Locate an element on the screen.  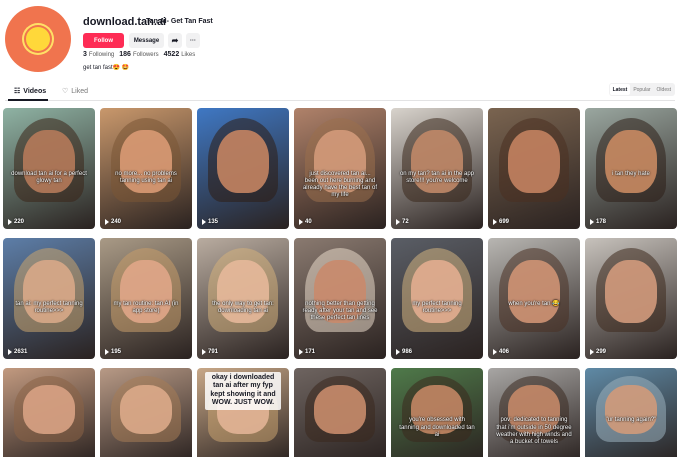
more-button: ··· is located at coordinates (193, 40).